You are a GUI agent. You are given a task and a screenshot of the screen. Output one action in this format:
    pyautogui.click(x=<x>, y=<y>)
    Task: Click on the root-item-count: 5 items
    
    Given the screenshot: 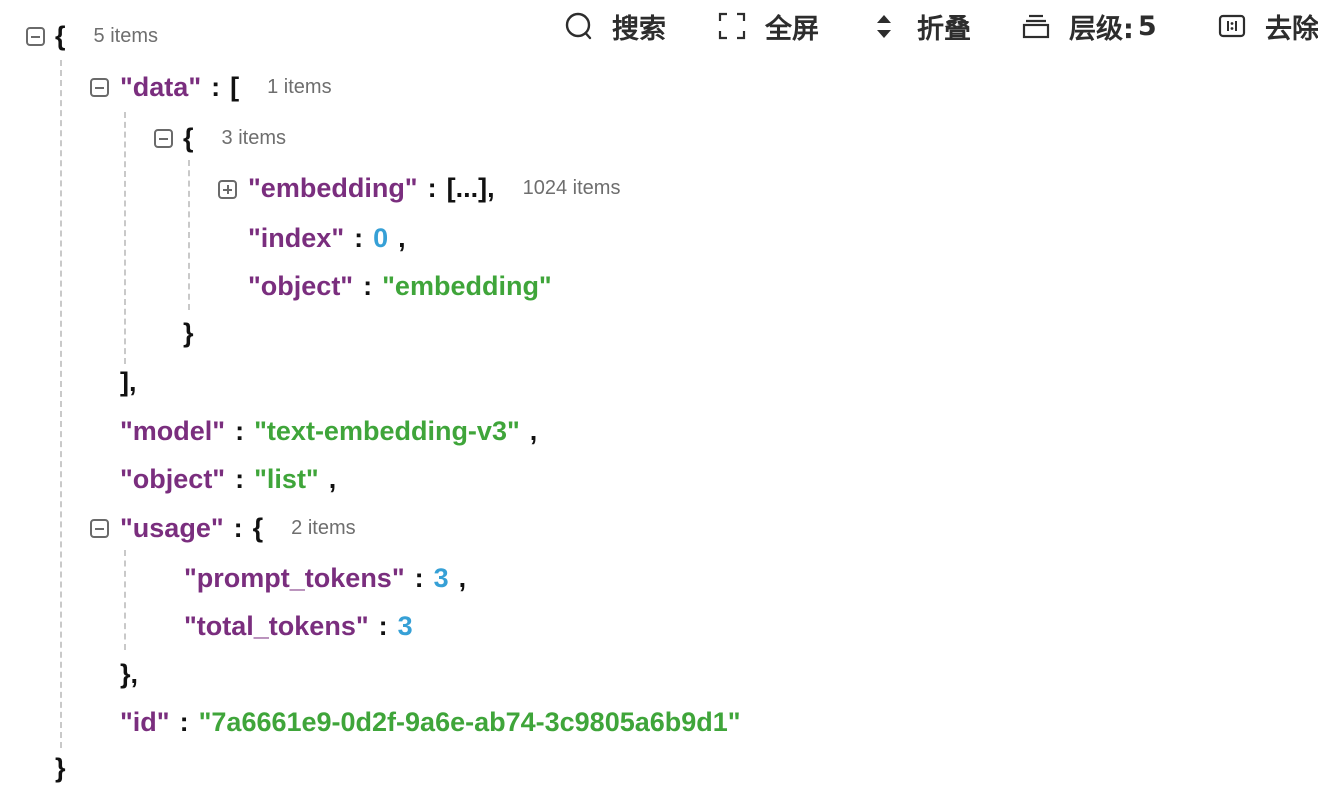 What is the action you would take?
    pyautogui.click(x=125, y=35)
    